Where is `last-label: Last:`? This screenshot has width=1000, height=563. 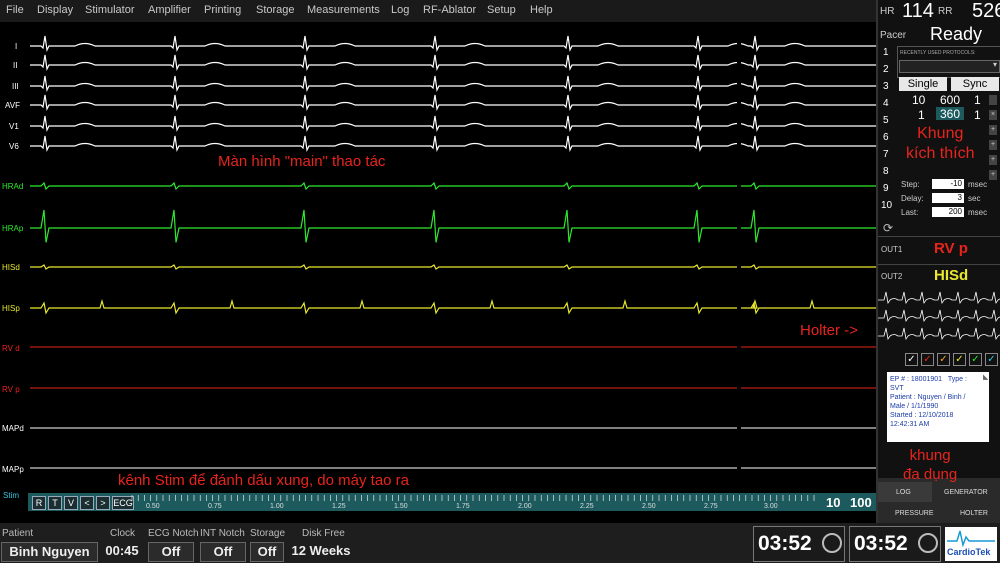 last-label: Last: is located at coordinates (910, 212).